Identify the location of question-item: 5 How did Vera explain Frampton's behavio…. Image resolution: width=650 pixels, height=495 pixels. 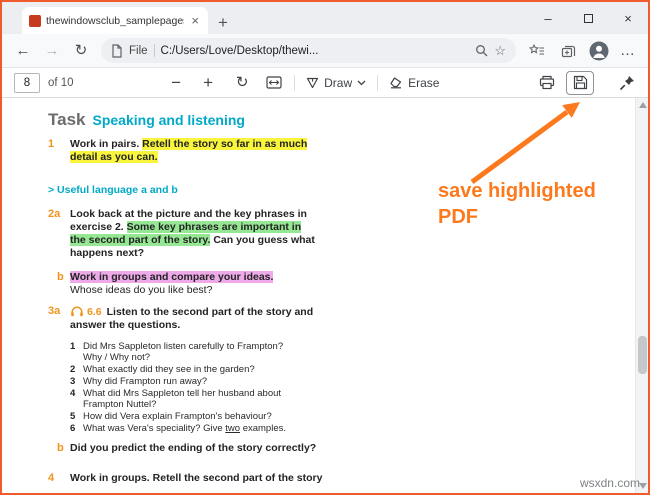
(191, 416).